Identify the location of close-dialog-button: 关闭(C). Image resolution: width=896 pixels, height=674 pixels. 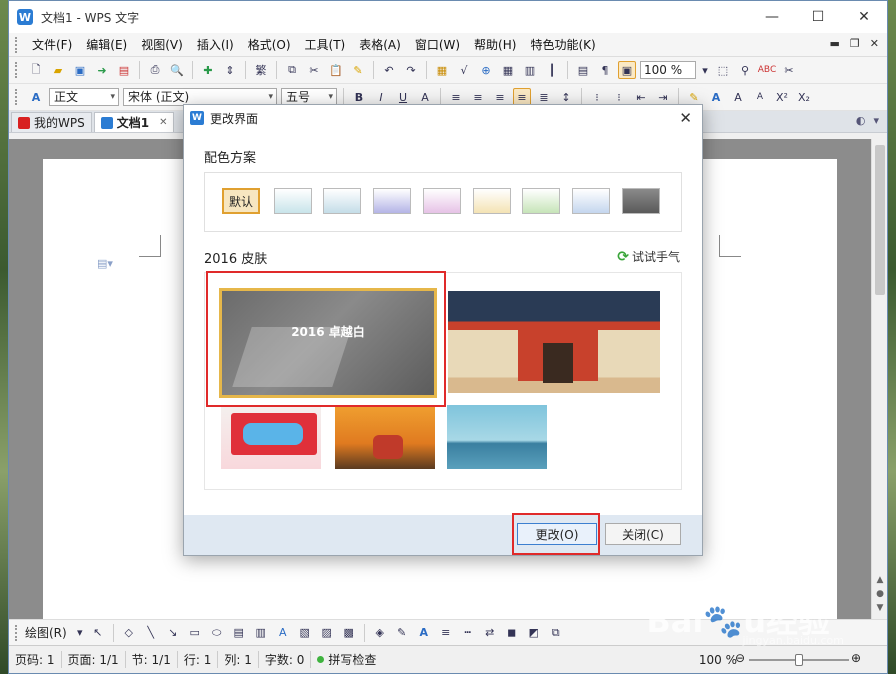
(643, 534).